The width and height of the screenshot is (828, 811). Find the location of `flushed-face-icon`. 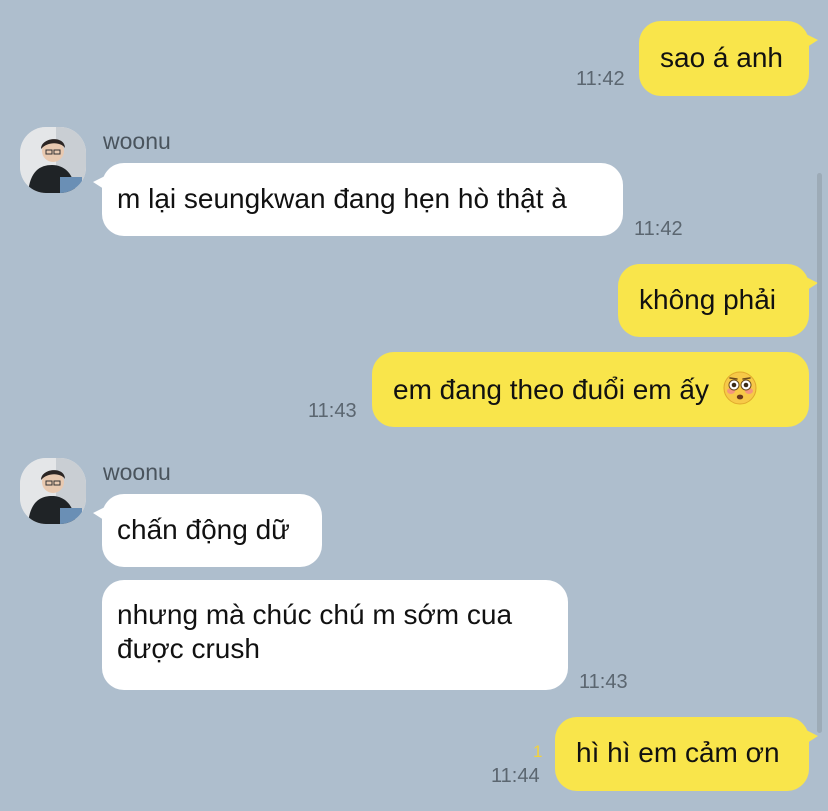

flushed-face-icon is located at coordinates (740, 388).